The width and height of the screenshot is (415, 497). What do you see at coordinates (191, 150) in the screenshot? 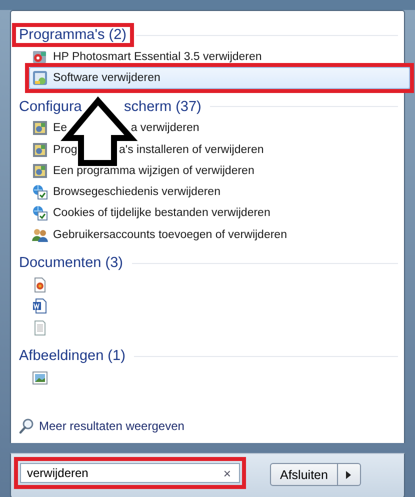
I see `result-label: a's installeren of verwijderen` at bounding box center [191, 150].